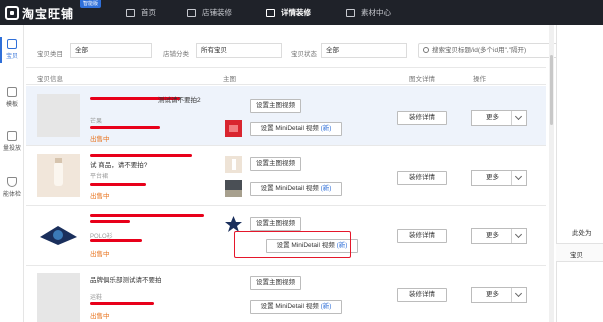 Image resolution: width=603 pixels, height=322 pixels. I want to click on nav-material-center-label: 素材中心, so click(376, 12).